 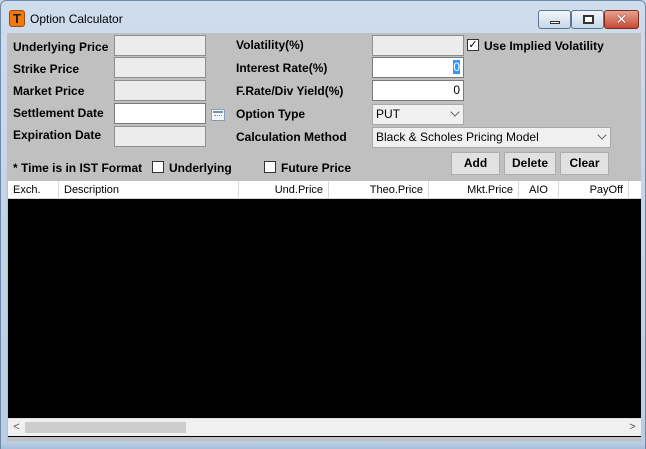 What do you see at coordinates (200, 168) in the screenshot?
I see `underlying-checkbox-label: Underlying` at bounding box center [200, 168].